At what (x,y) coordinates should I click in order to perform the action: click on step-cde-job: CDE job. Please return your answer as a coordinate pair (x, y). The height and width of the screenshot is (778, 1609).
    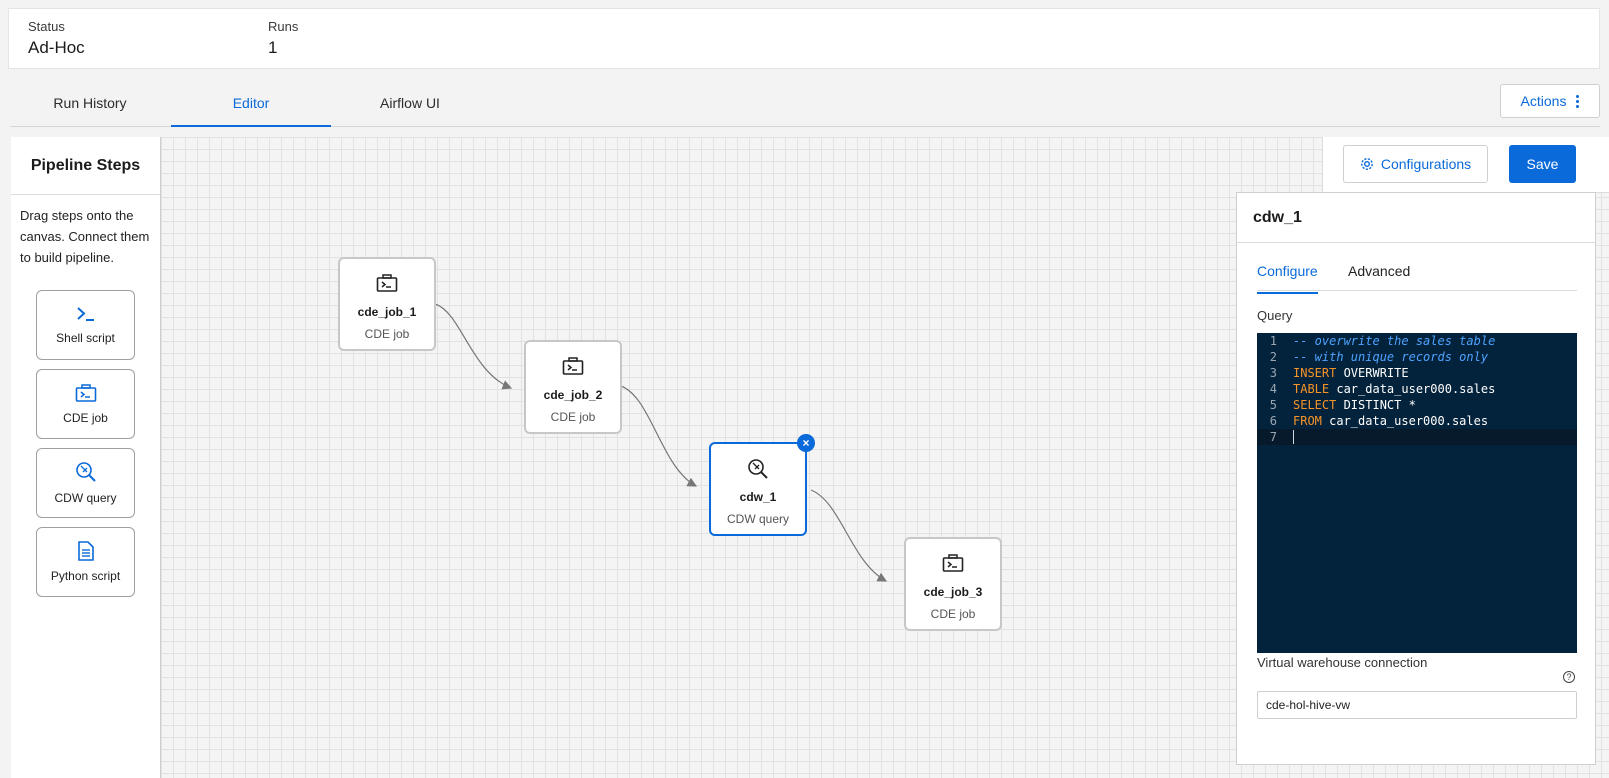
    Looking at the image, I should click on (85, 404).